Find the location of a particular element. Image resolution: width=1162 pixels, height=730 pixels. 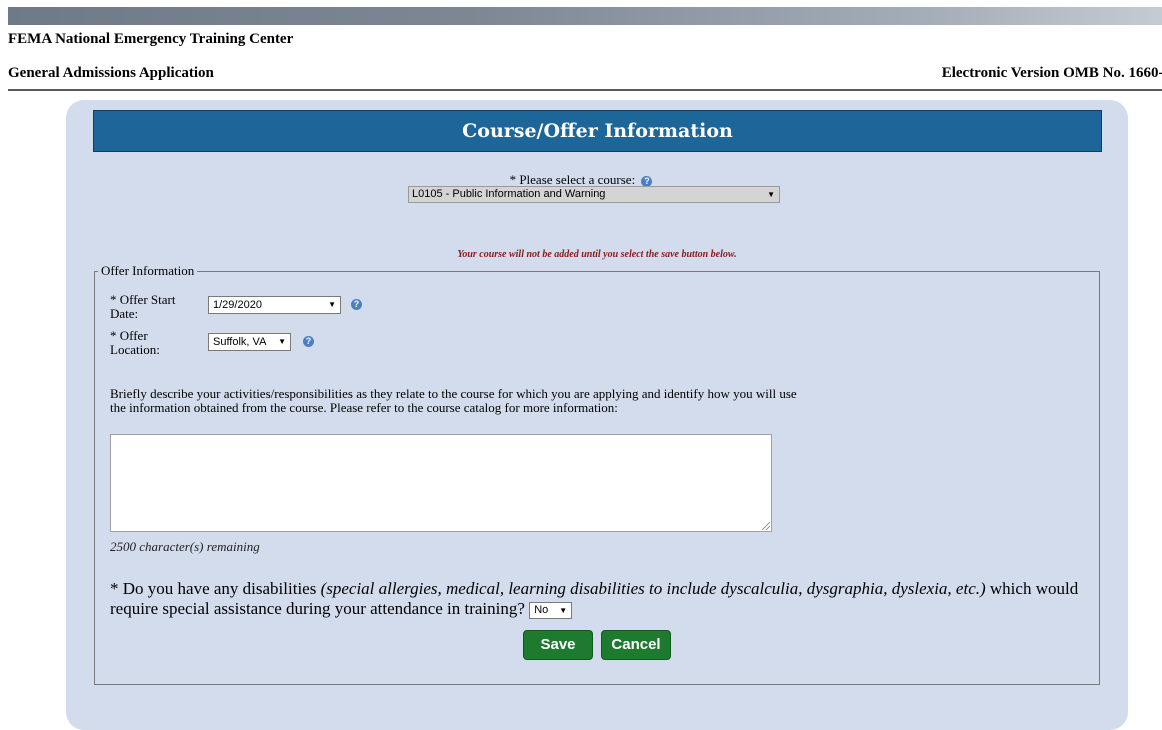

top-banner-bar is located at coordinates (585, 16).